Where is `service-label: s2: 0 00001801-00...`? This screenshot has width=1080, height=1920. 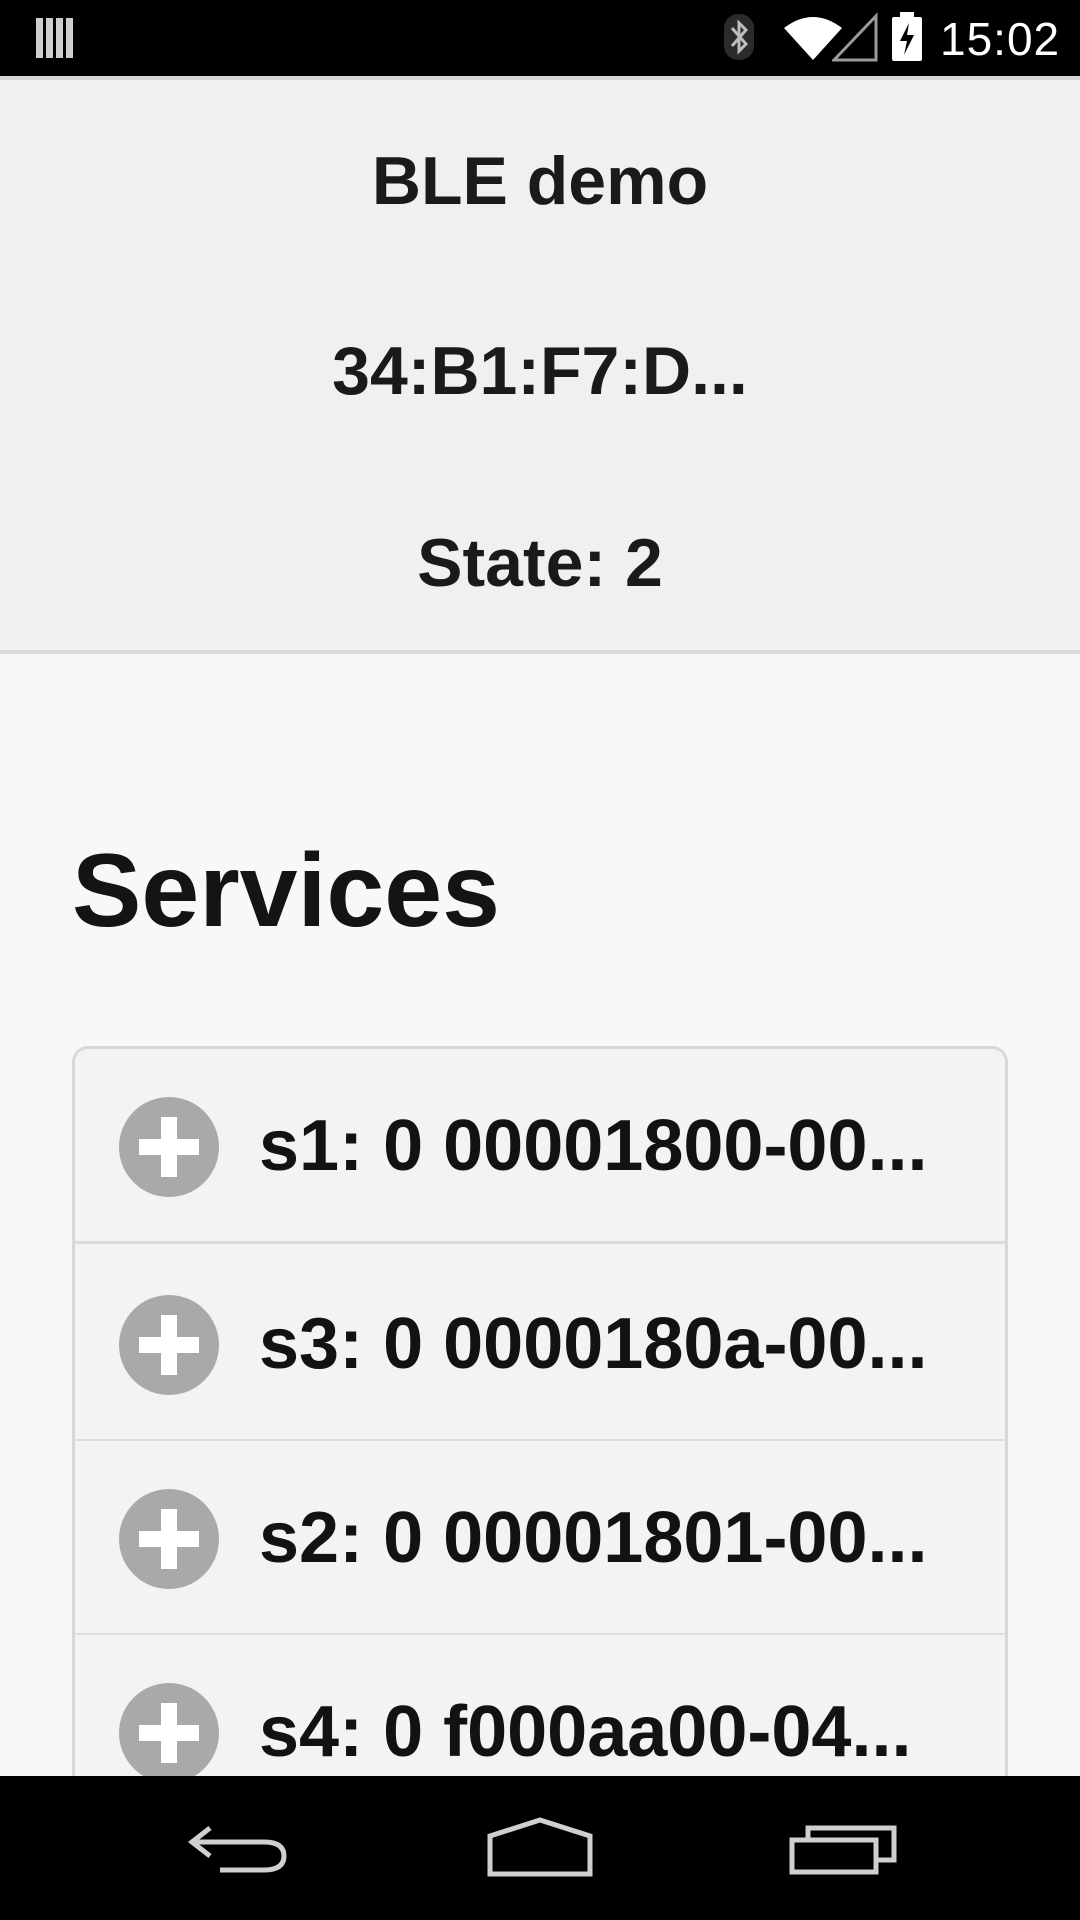 service-label: s2: 0 00001801-00... is located at coordinates (593, 1538).